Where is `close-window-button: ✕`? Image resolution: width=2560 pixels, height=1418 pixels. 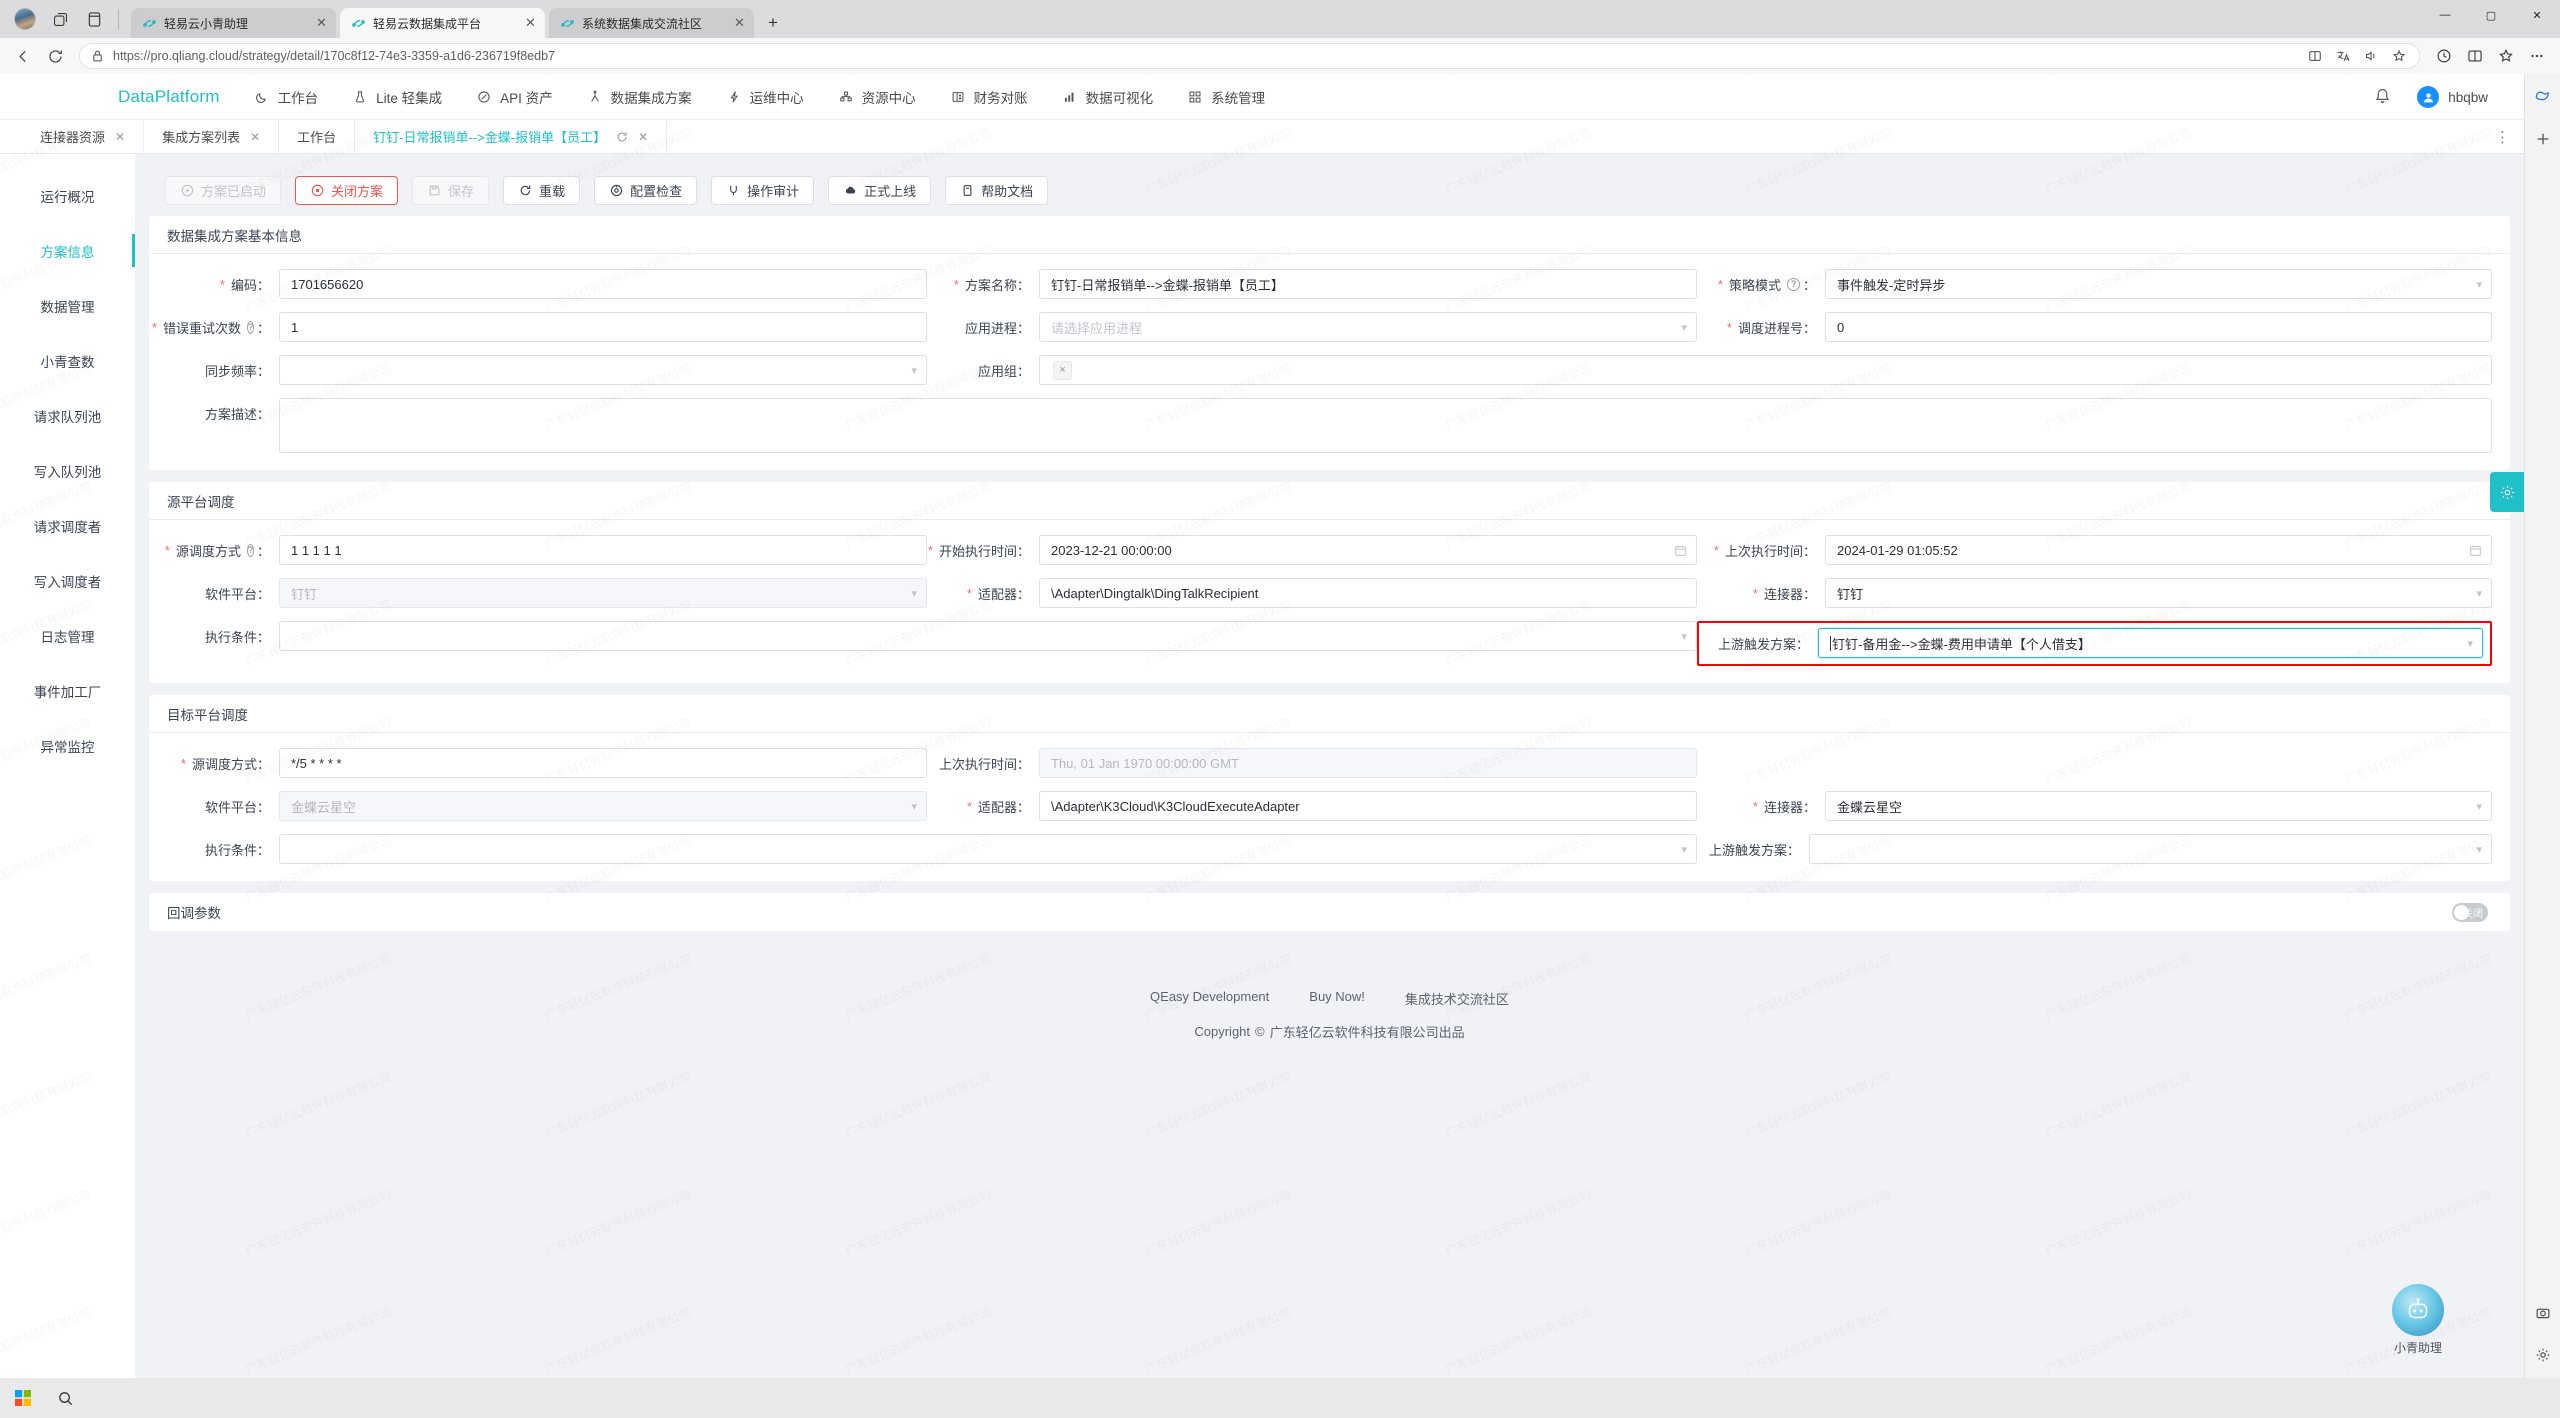 close-window-button: ✕ is located at coordinates (2537, 15).